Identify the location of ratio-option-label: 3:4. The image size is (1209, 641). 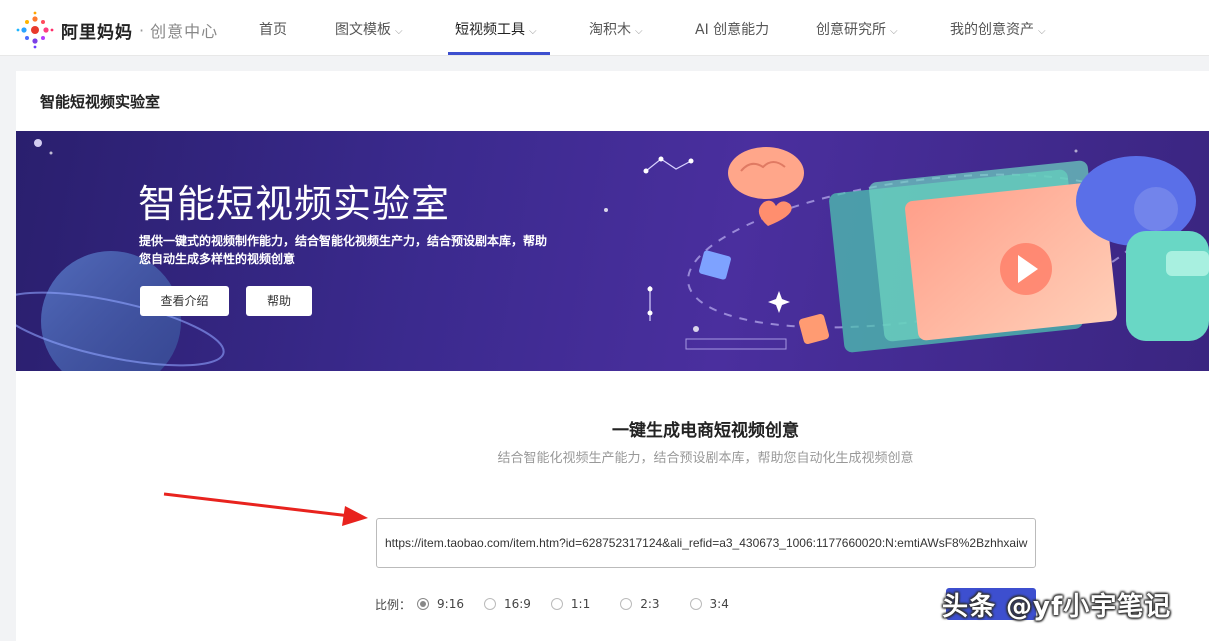
(719, 604).